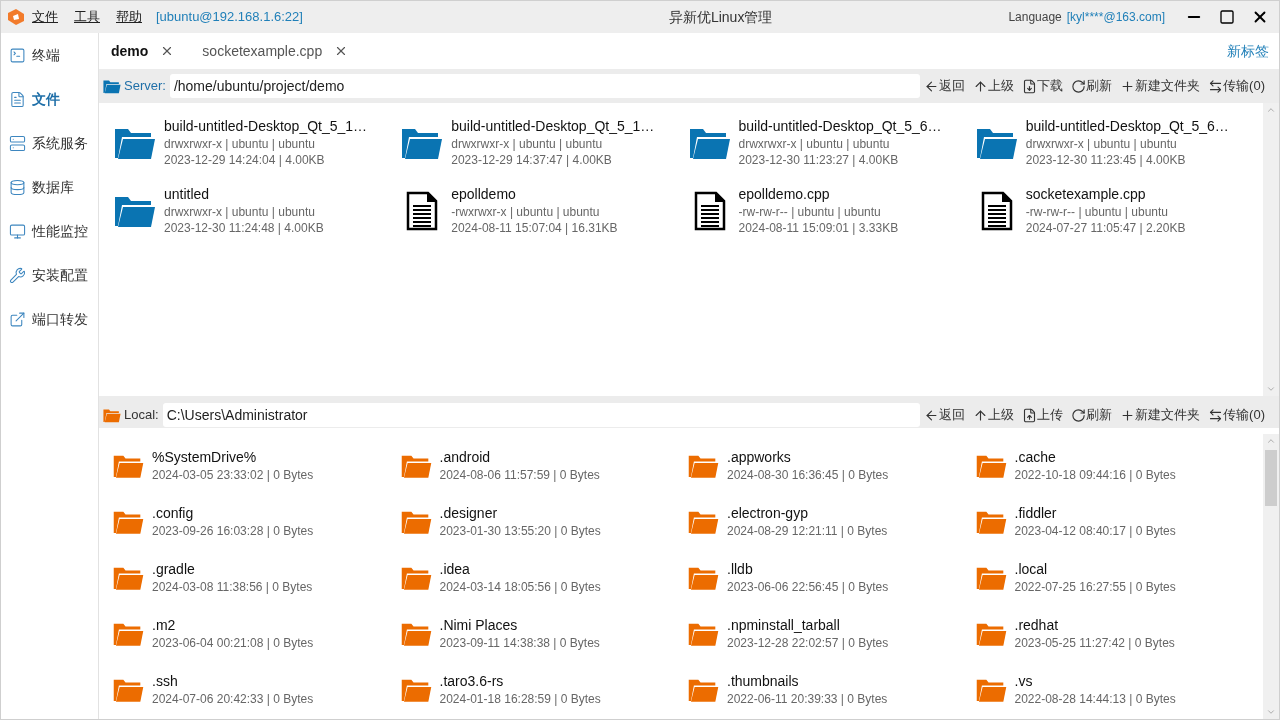 This screenshot has height=720, width=1280. I want to click on file-details: 2024-07-27 11:05:47 | 2.20KB, so click(1105, 228).